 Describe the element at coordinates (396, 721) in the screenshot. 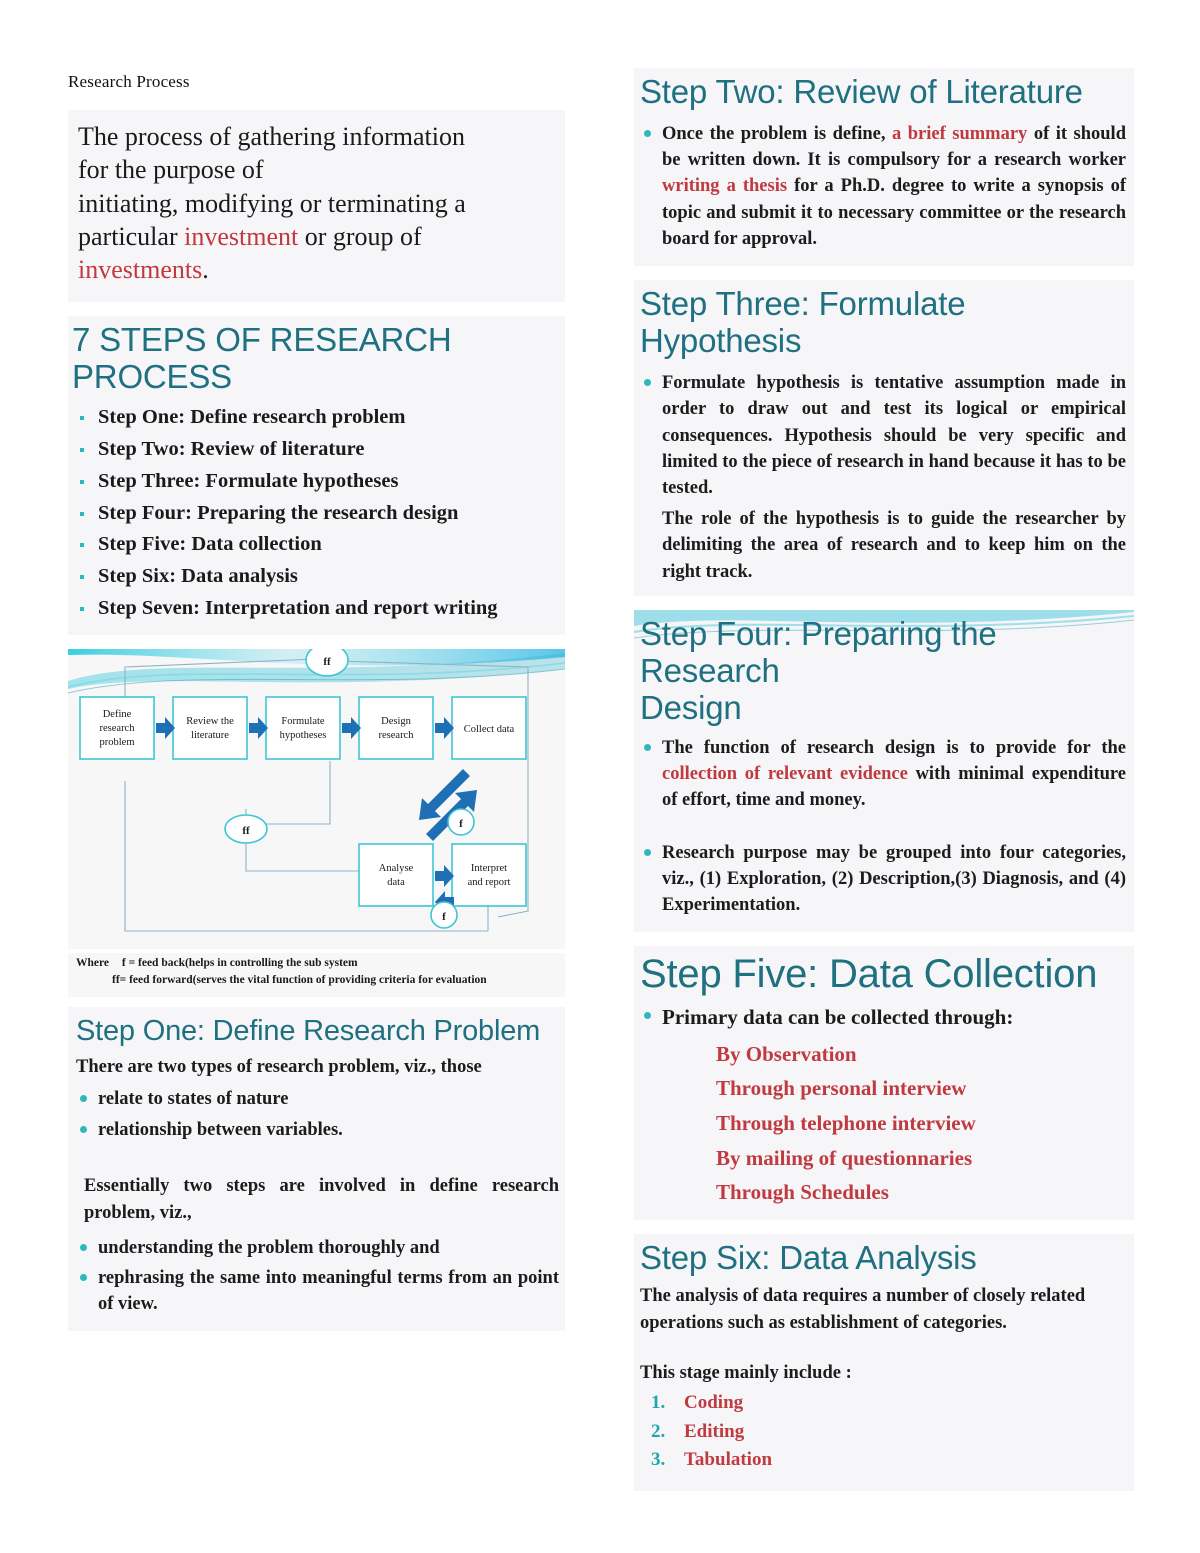

I see `flowchart-box-label: Design` at that location.